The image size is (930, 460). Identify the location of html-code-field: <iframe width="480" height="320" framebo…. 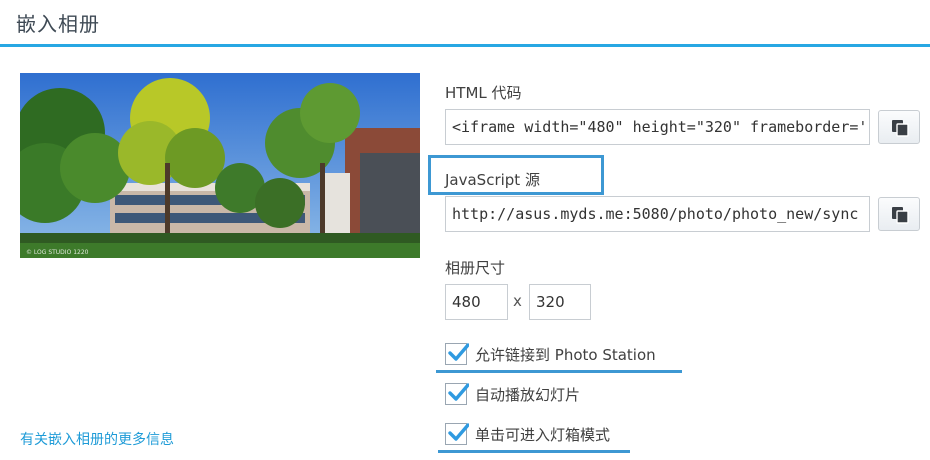
(657, 127).